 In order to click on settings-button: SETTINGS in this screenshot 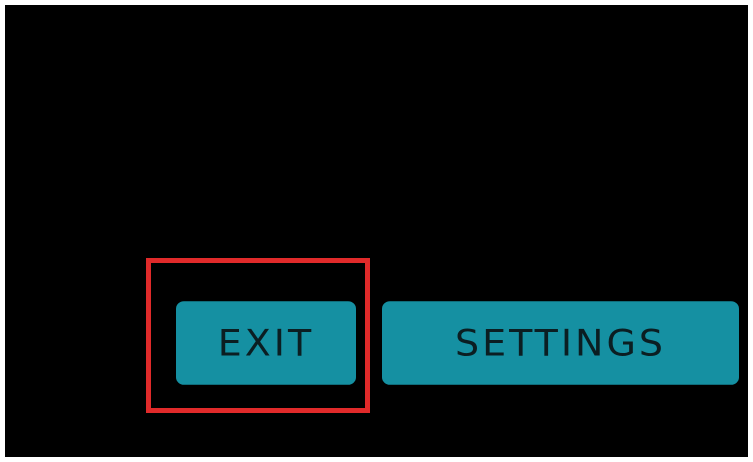, I will do `click(560, 343)`.